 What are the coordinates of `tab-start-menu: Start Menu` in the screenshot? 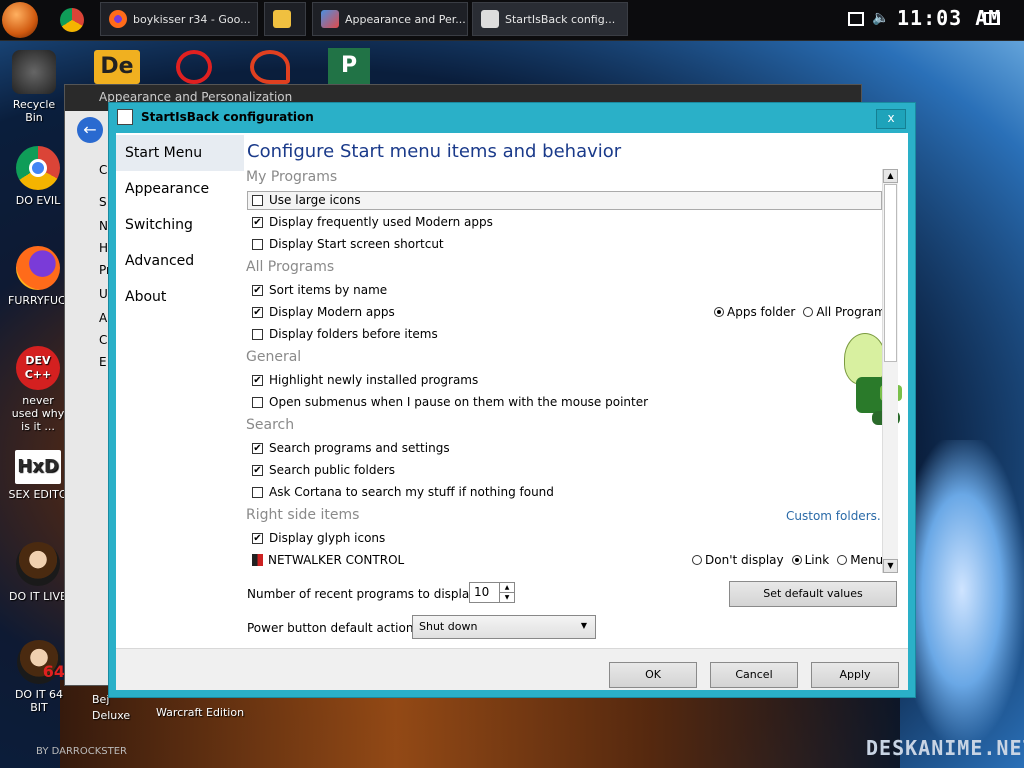 It's located at (180, 153).